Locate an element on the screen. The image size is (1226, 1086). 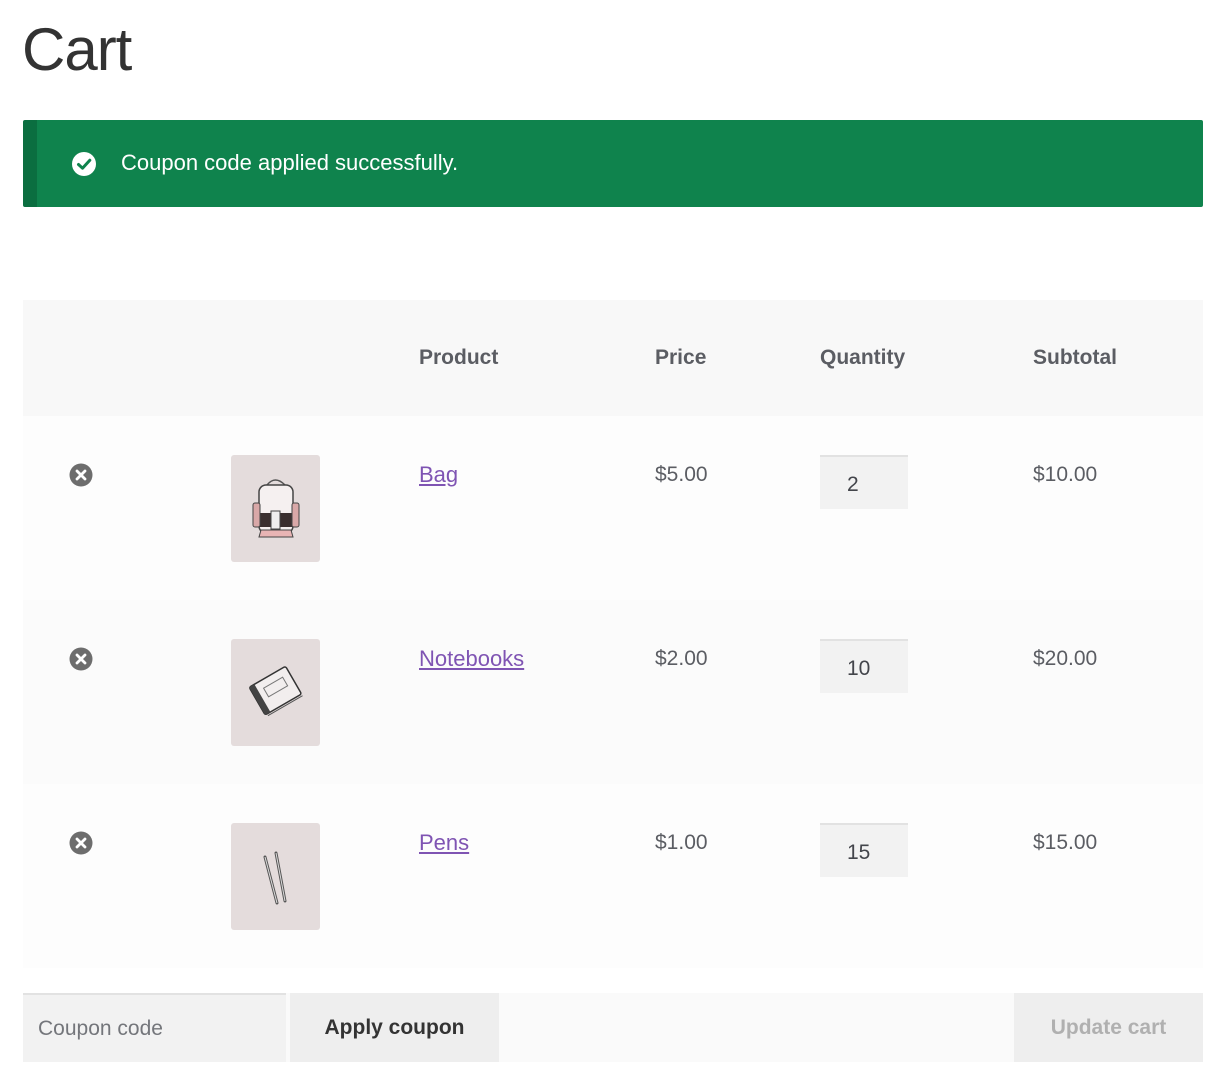
success-notice: Coupon code applied successfully. is located at coordinates (613, 163).